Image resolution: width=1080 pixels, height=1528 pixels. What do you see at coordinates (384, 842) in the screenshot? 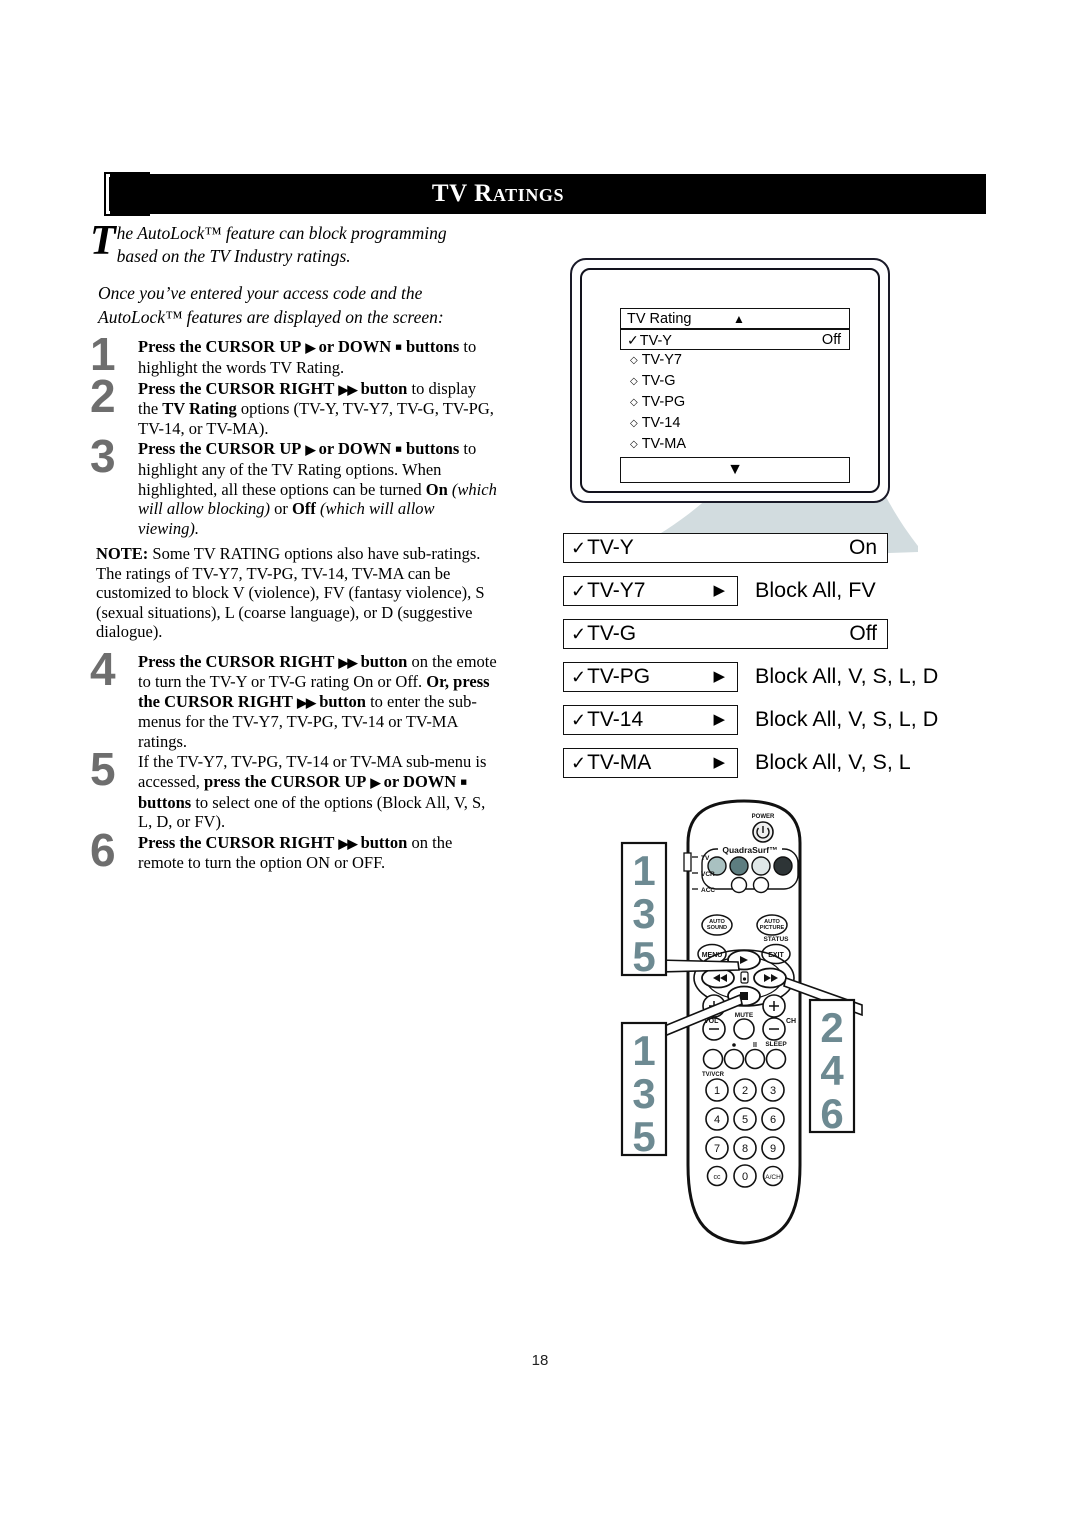
I see `step-6-bold-2: button` at bounding box center [384, 842].